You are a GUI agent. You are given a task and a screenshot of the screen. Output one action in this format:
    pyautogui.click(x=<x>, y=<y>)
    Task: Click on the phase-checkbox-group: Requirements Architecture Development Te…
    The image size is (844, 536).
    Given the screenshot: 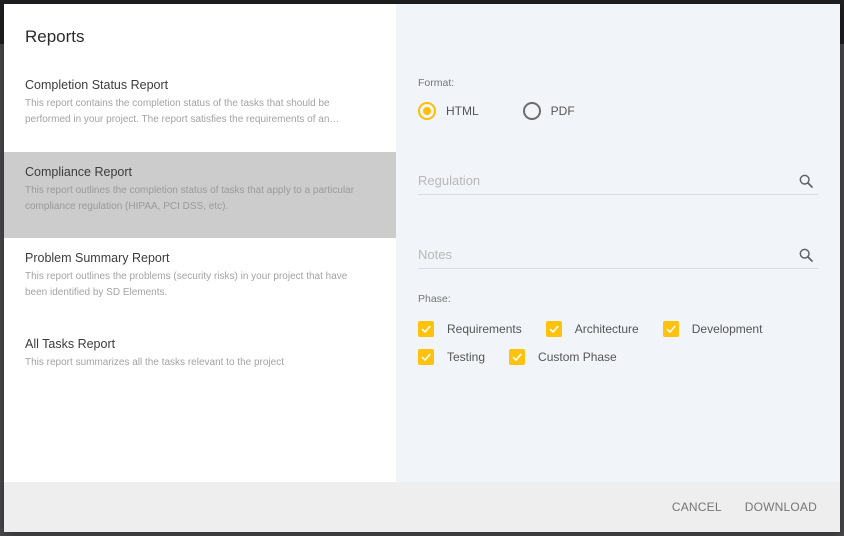 What is the action you would take?
    pyautogui.click(x=618, y=346)
    